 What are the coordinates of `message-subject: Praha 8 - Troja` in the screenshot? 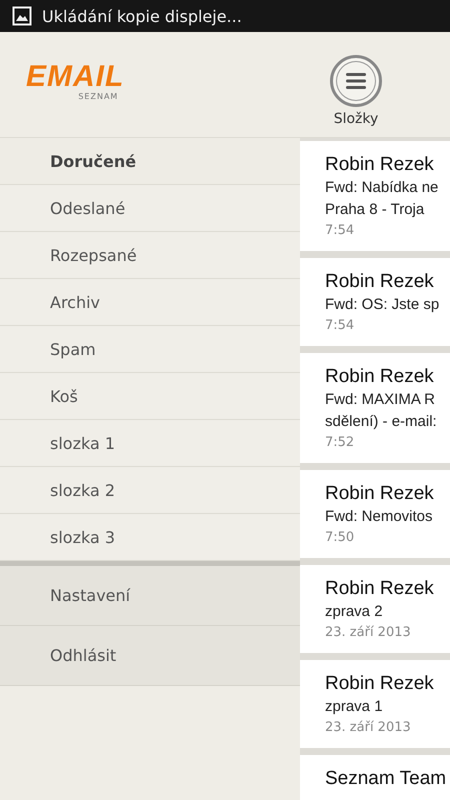 It's located at (375, 210).